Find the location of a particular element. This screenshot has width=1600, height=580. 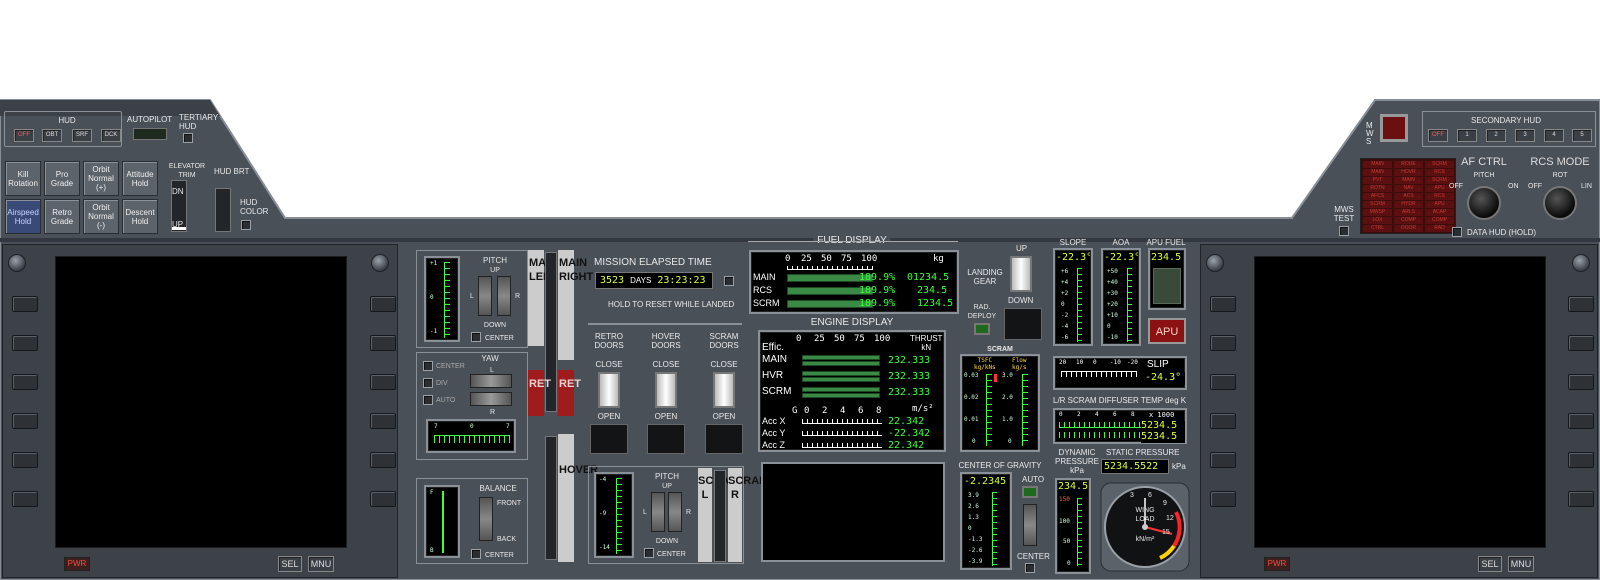

secondary-hud-1-button: 1 is located at coordinates (1467, 135).